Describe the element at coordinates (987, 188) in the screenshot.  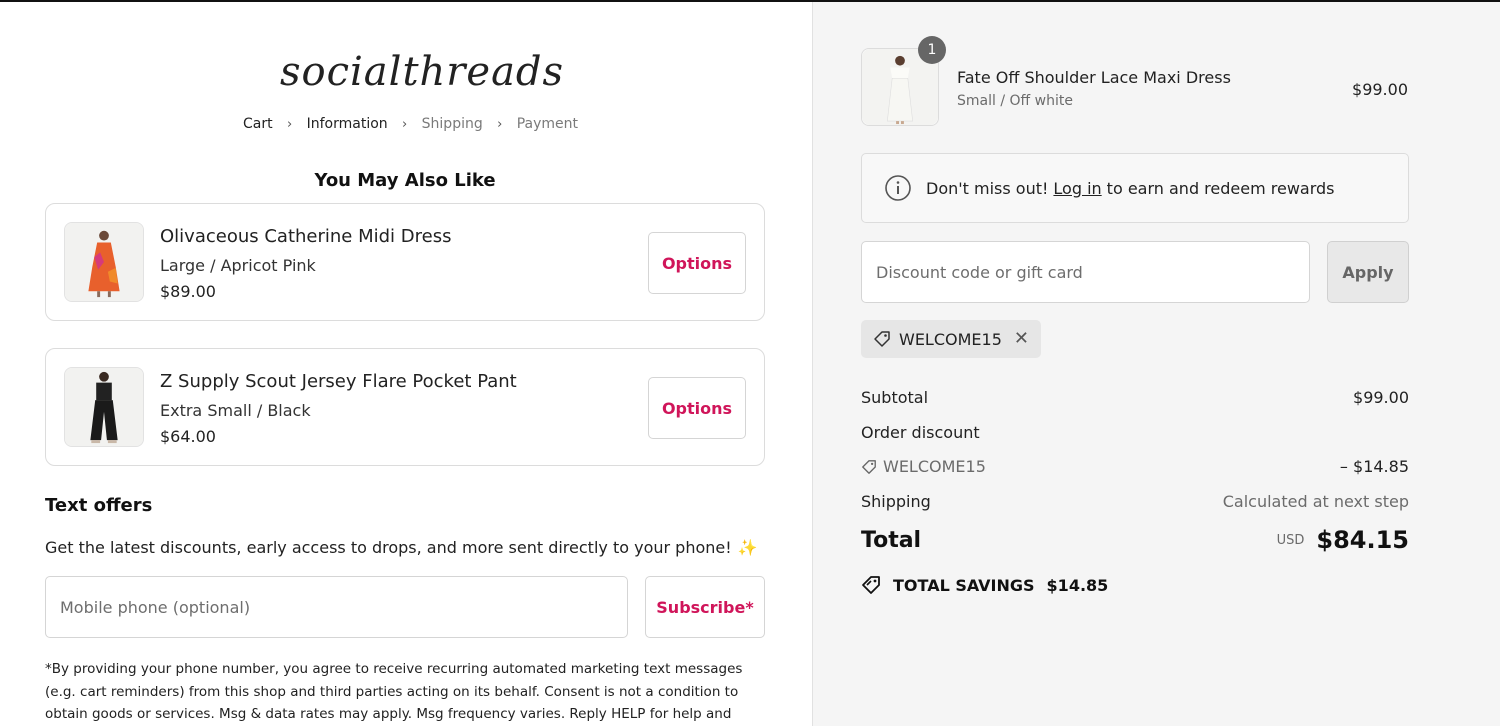
I see `rewards-prefix: Don't miss out!` at that location.